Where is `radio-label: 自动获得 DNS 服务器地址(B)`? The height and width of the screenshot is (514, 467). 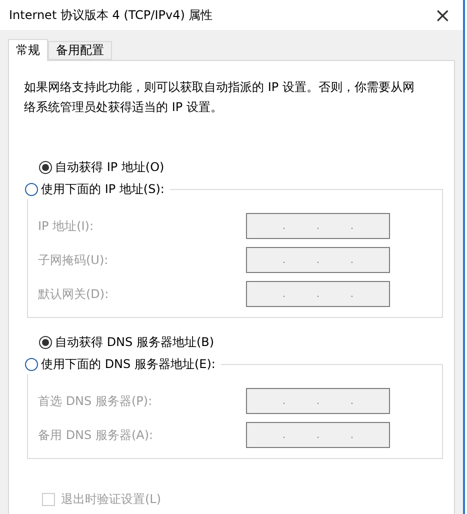 radio-label: 自动获得 DNS 服务器地址(B) is located at coordinates (134, 342).